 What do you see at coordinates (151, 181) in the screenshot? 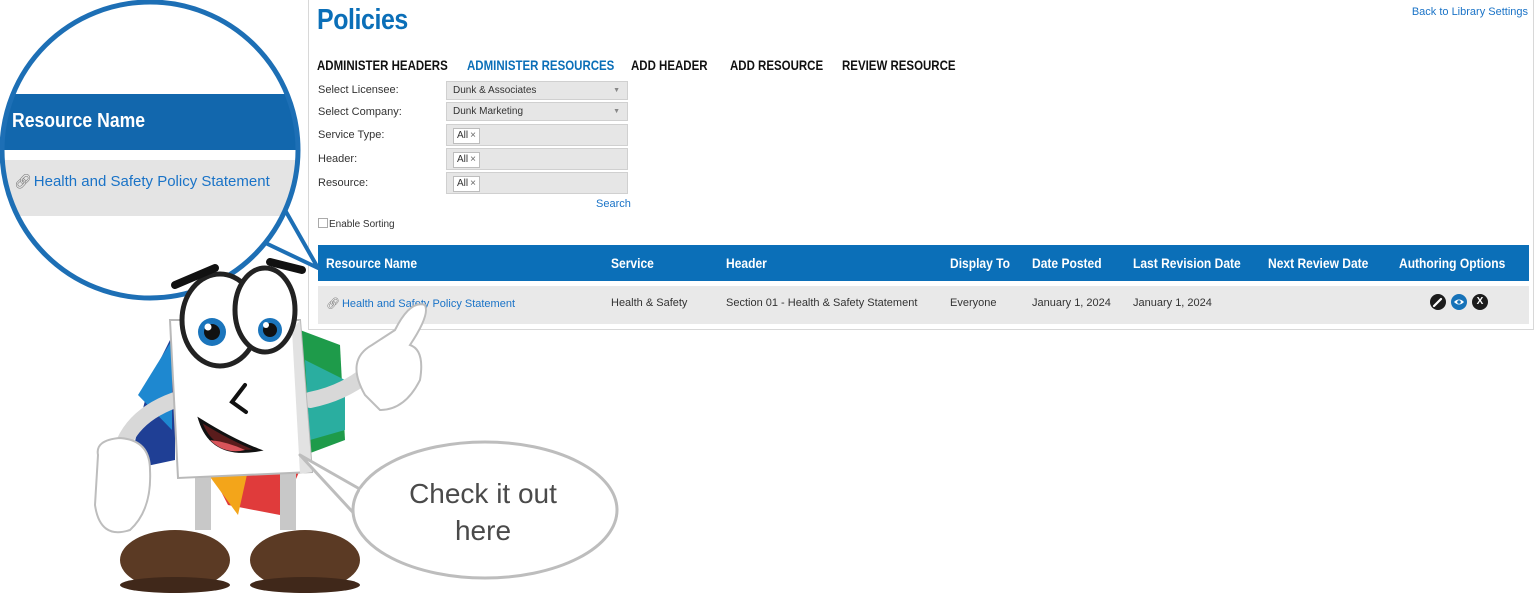
I see `callout-resource-link-text: Health and Safety Policy Statement` at bounding box center [151, 181].